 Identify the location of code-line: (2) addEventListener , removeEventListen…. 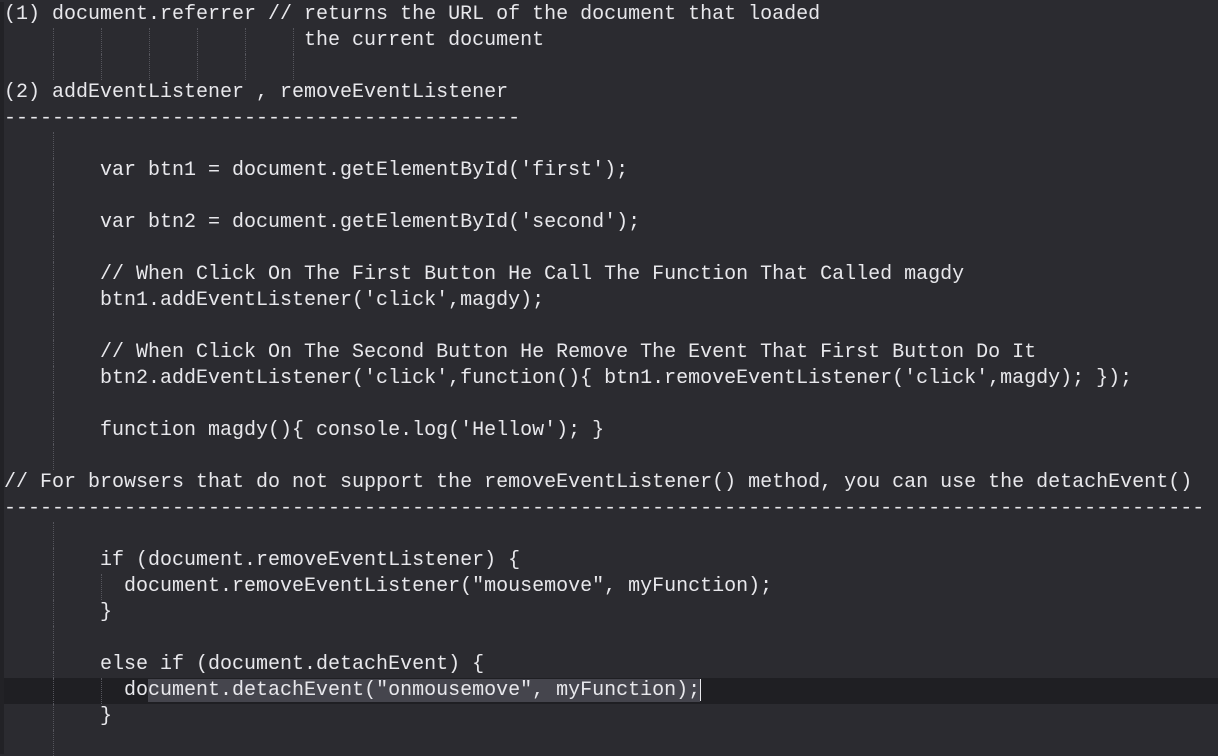
(611, 93).